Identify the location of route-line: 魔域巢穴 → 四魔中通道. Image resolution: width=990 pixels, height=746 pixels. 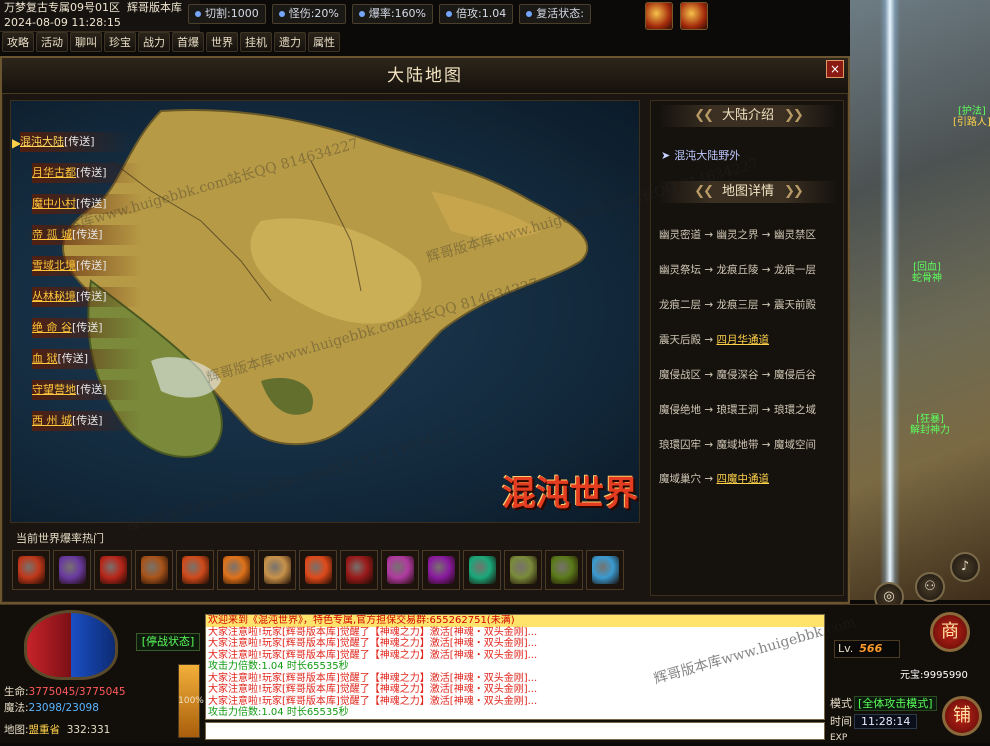
(752, 478).